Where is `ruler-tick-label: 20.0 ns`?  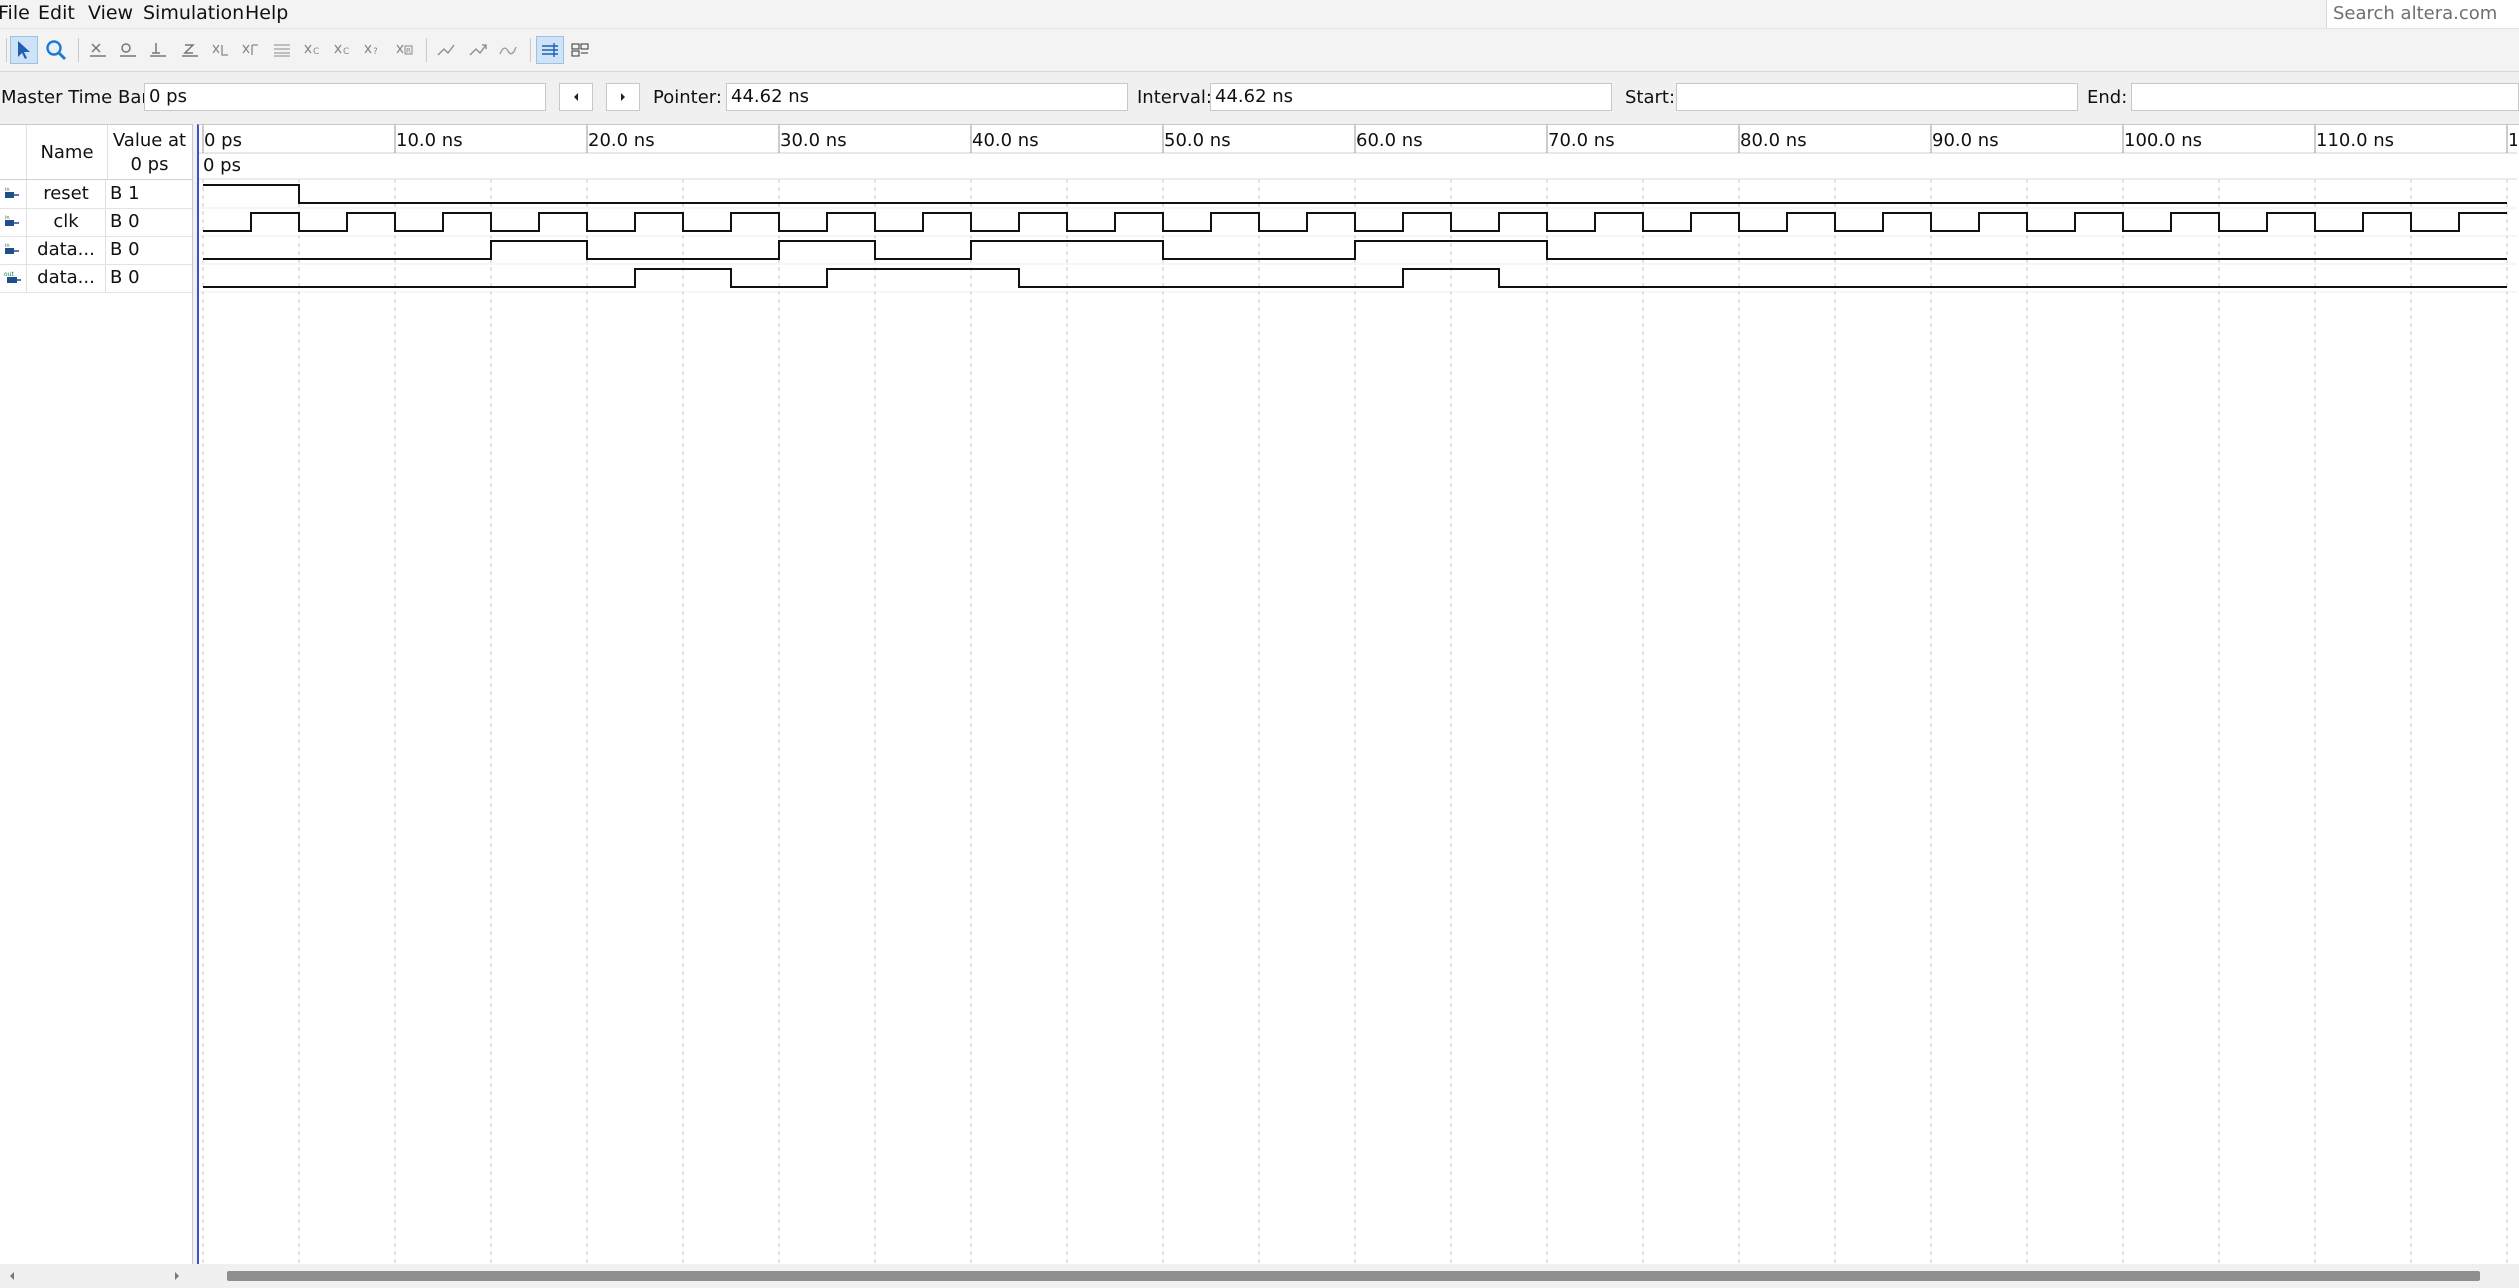 ruler-tick-label: 20.0 ns is located at coordinates (621, 140).